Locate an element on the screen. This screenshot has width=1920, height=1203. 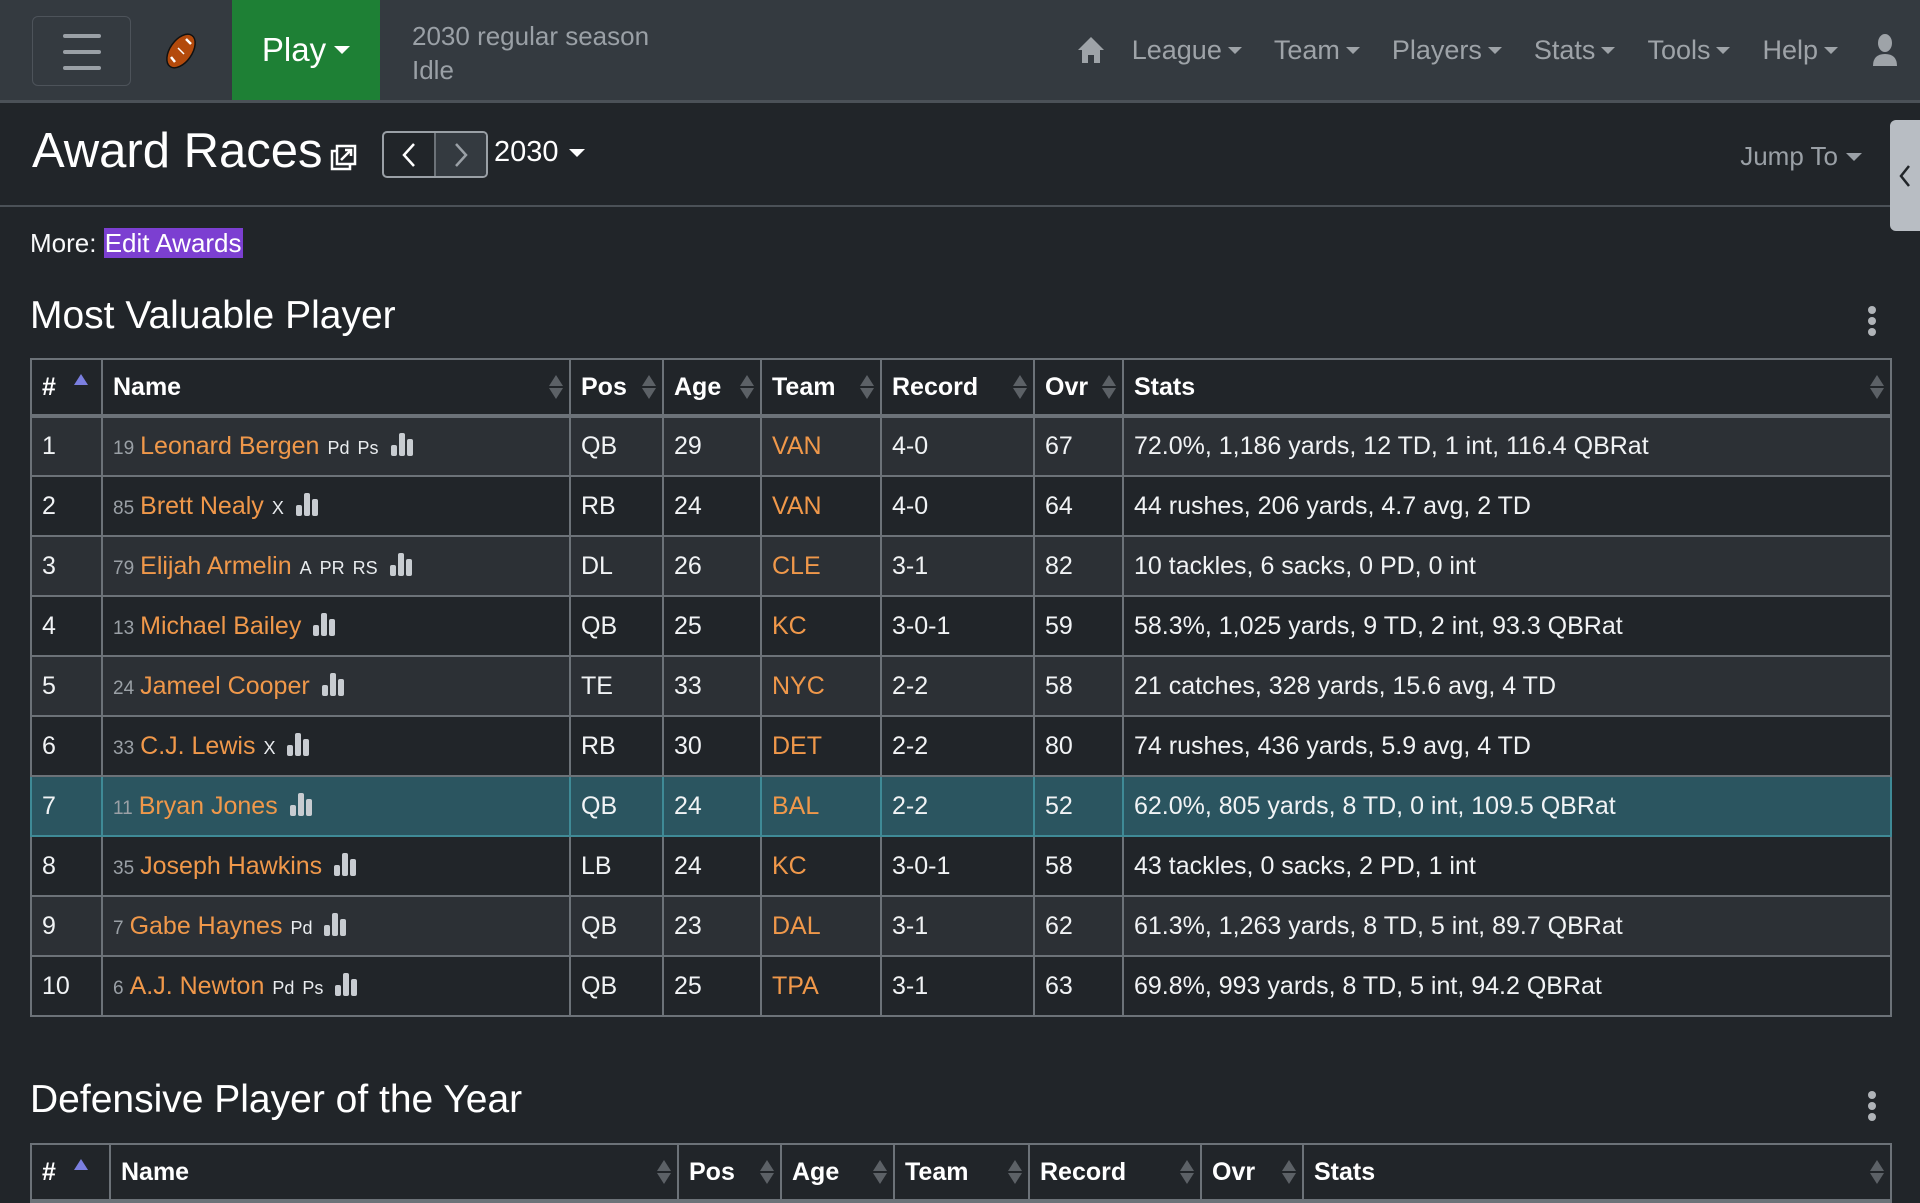
nav-team: Team is located at coordinates (1317, 50).